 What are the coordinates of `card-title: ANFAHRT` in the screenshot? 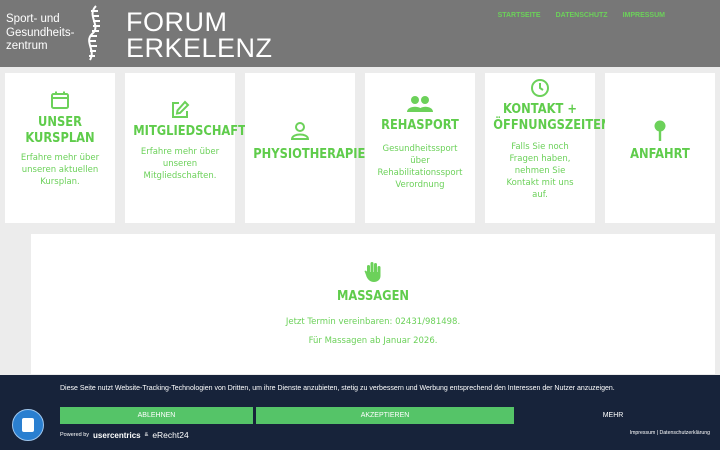 It's located at (660, 154).